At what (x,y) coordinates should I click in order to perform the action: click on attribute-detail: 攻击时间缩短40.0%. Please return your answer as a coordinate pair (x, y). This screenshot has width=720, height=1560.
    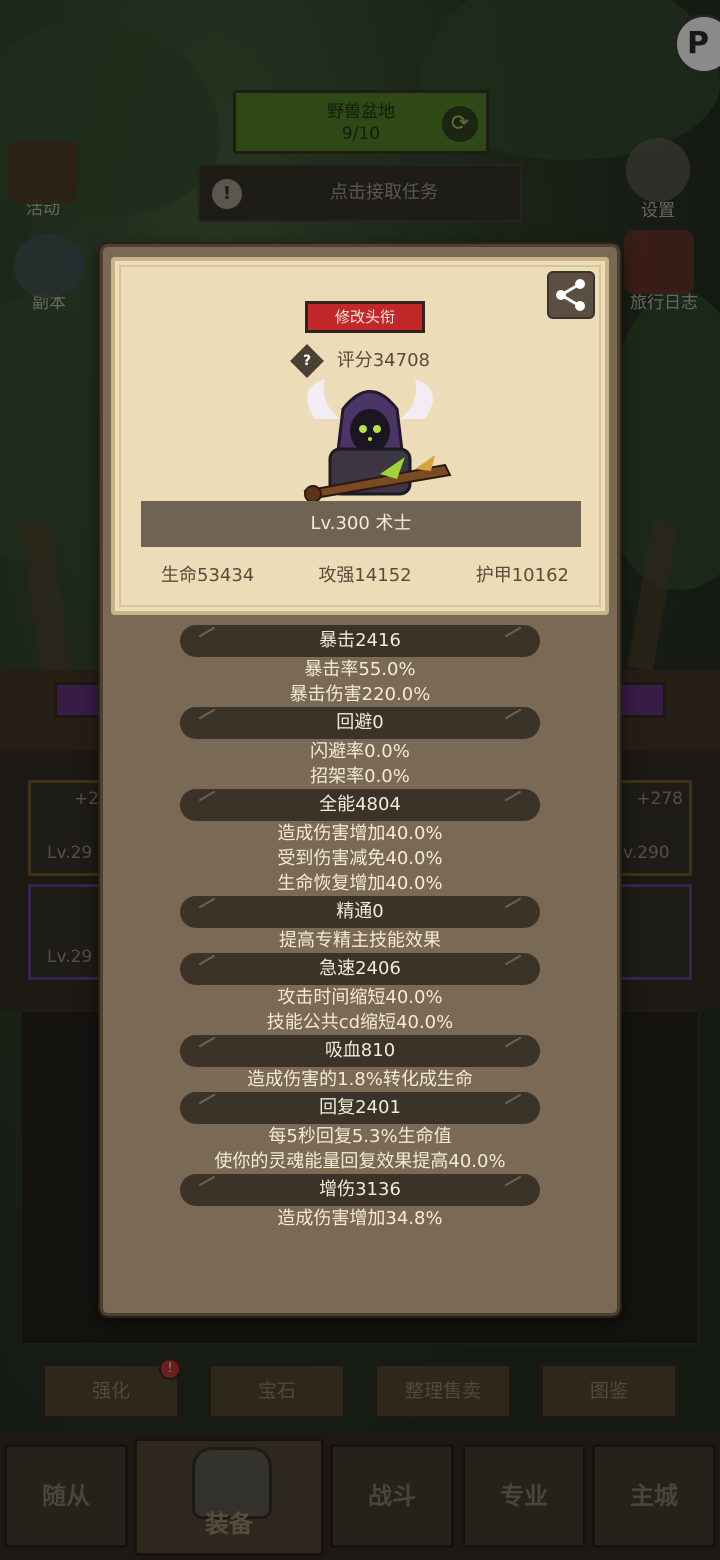
    Looking at the image, I should click on (360, 997).